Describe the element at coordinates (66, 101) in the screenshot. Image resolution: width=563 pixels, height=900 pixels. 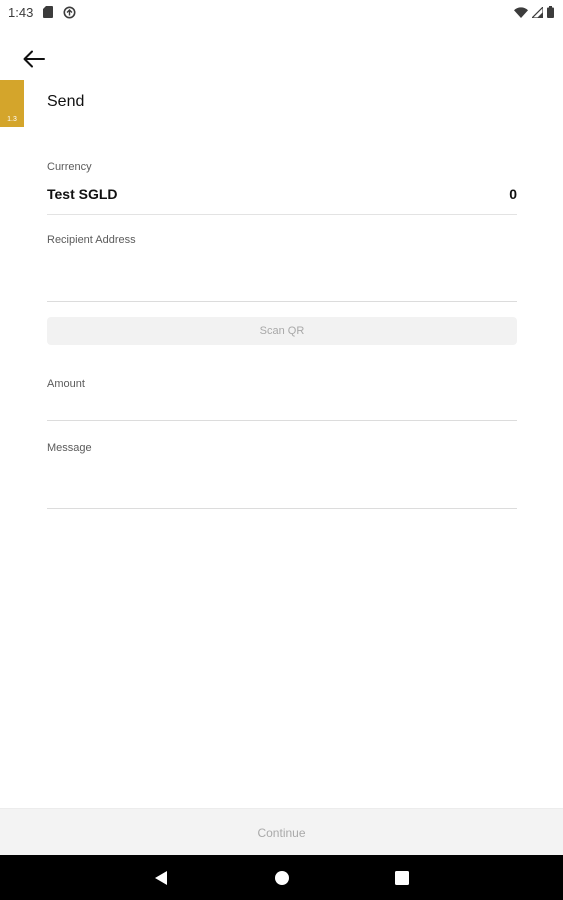
I see `page-title: Send` at that location.